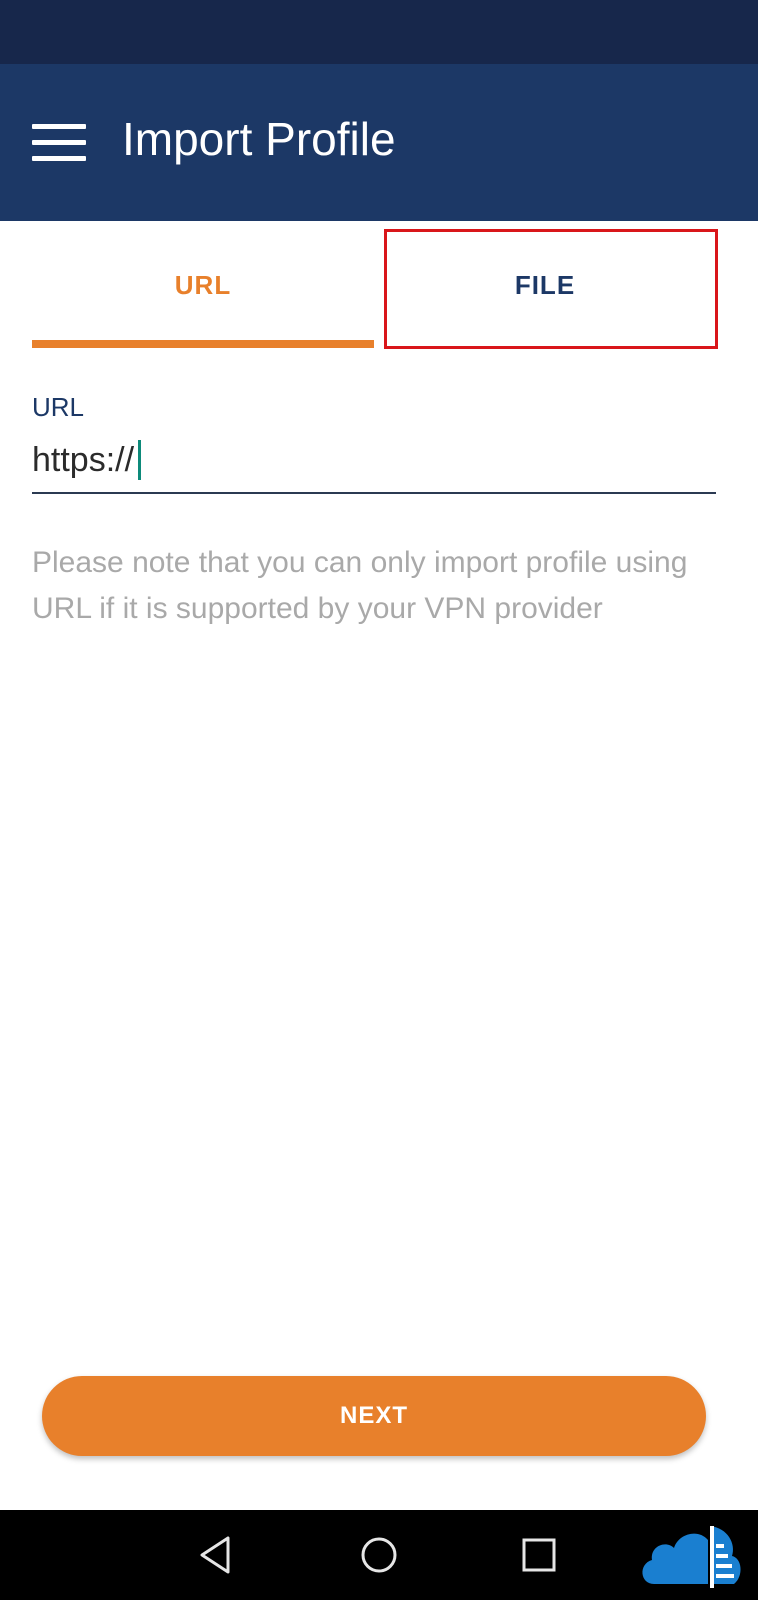 The image size is (758, 1600). I want to click on tab-bar: URL FILE, so click(379, 285).